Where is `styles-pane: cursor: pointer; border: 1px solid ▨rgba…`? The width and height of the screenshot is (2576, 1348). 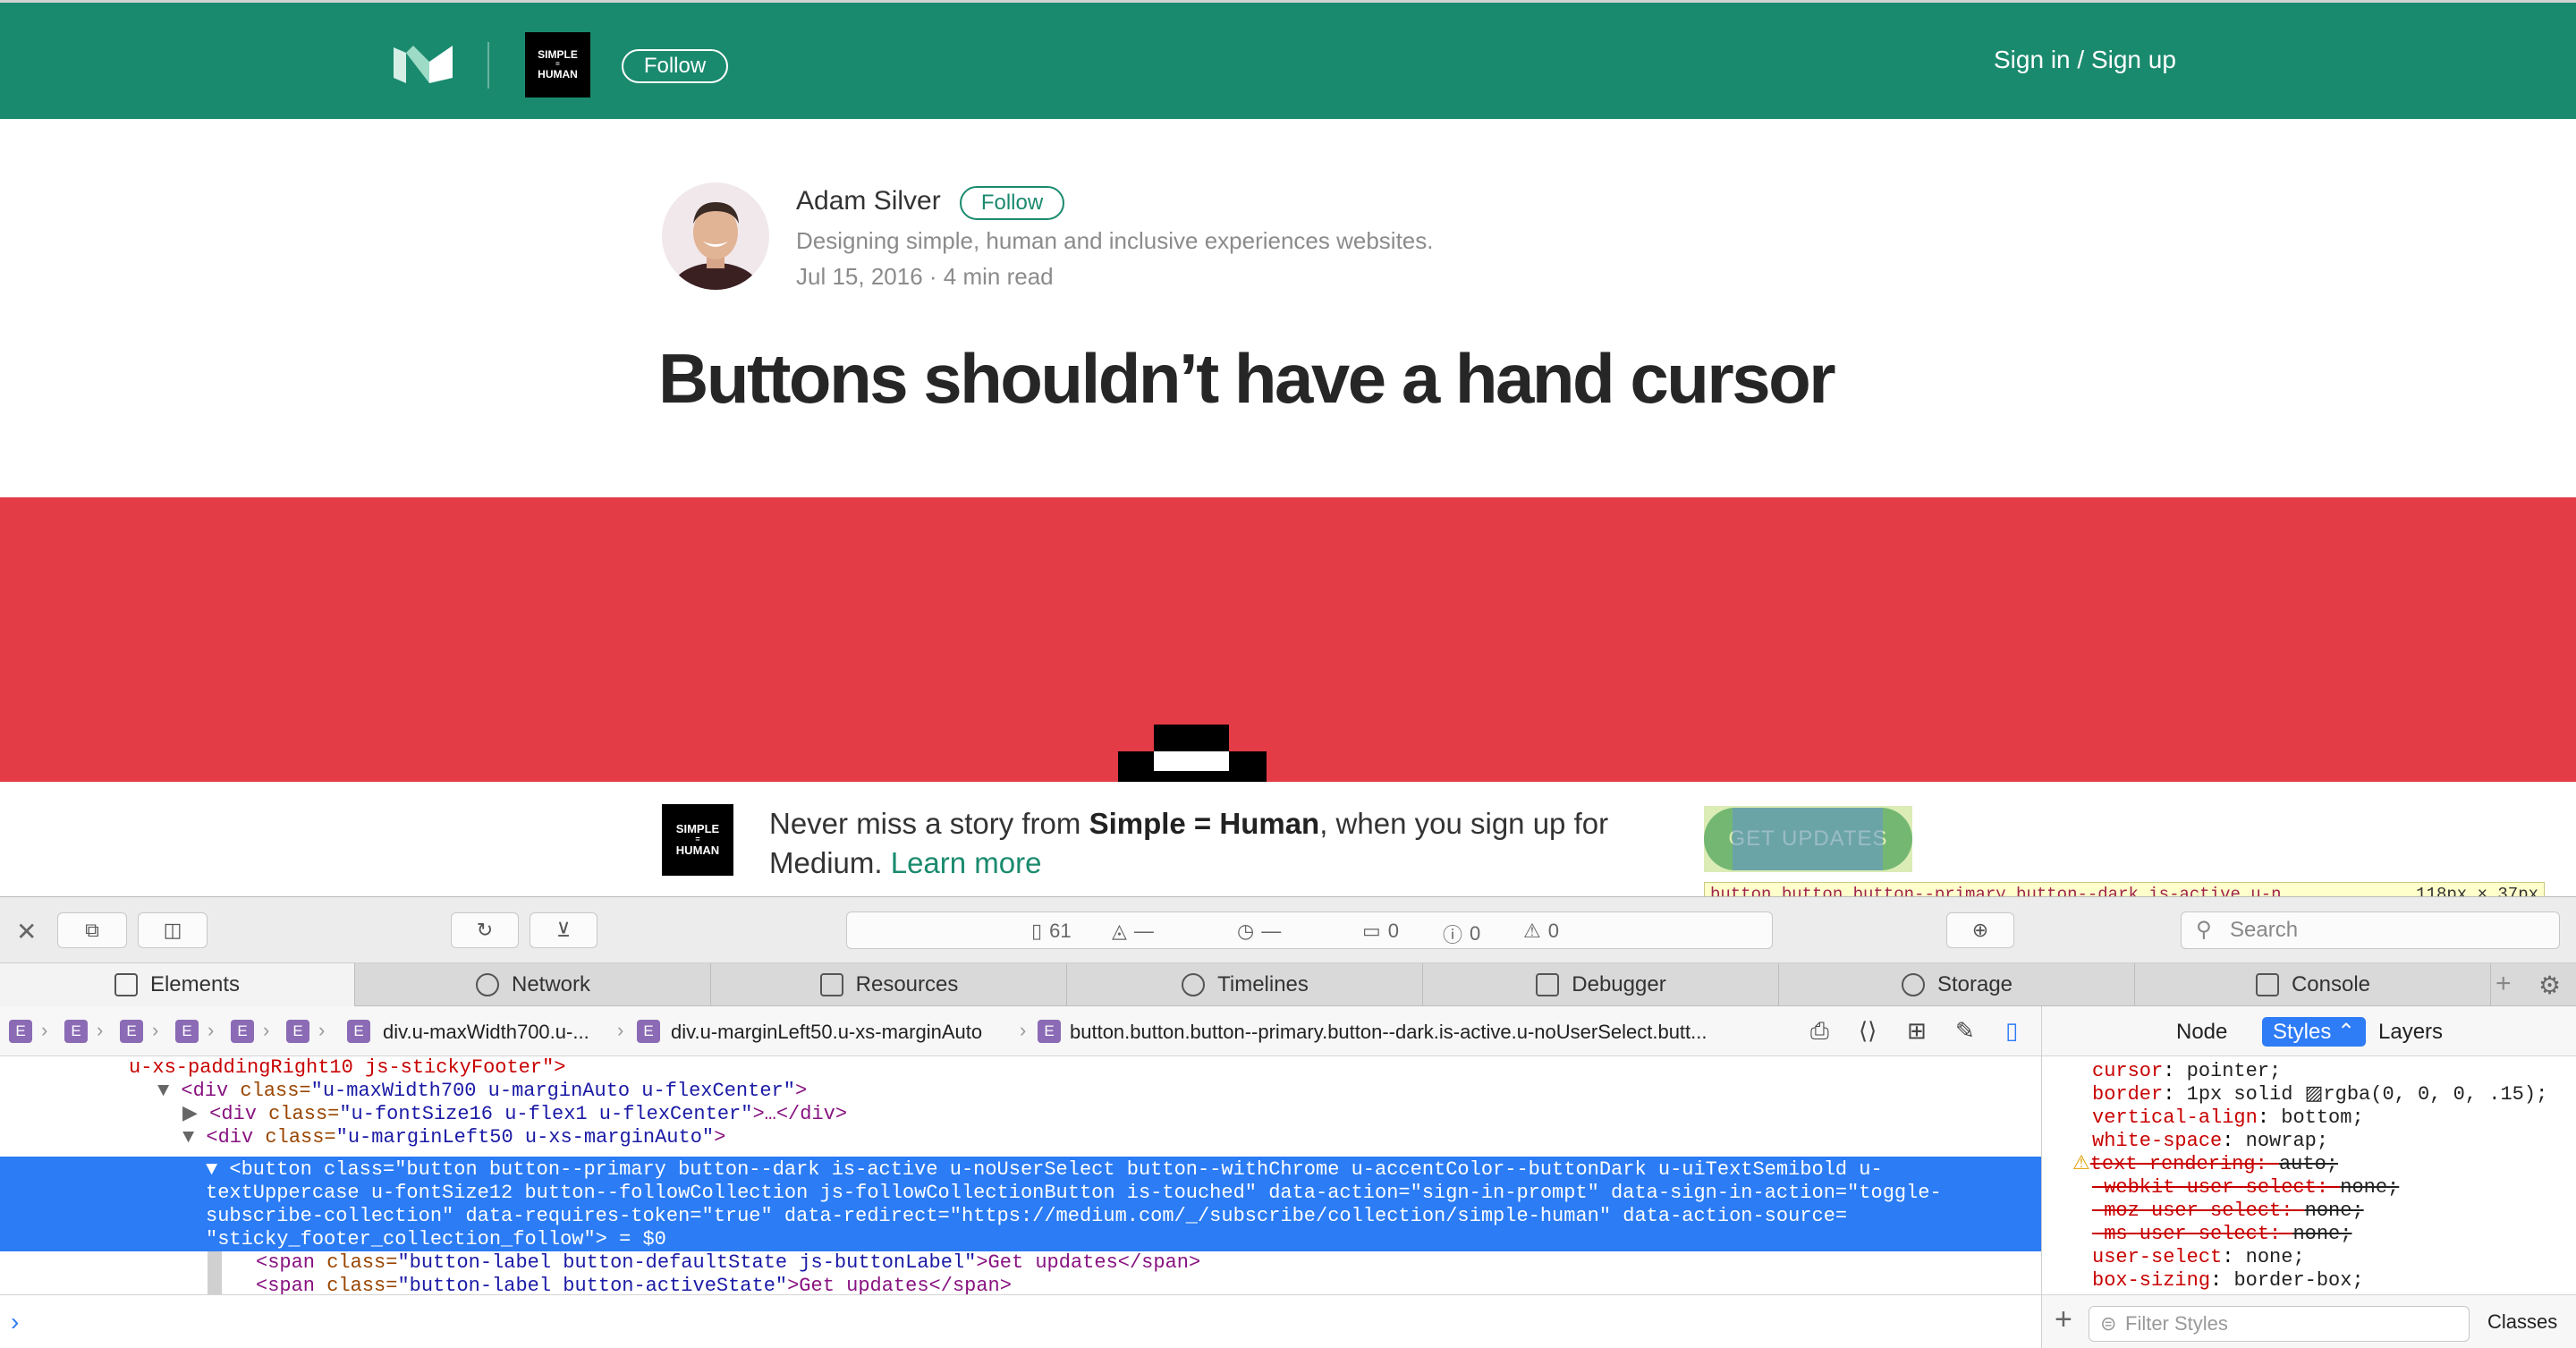
styles-pane: cursor: pointer; border: 1px solid ▨rgba… is located at coordinates (2308, 1175).